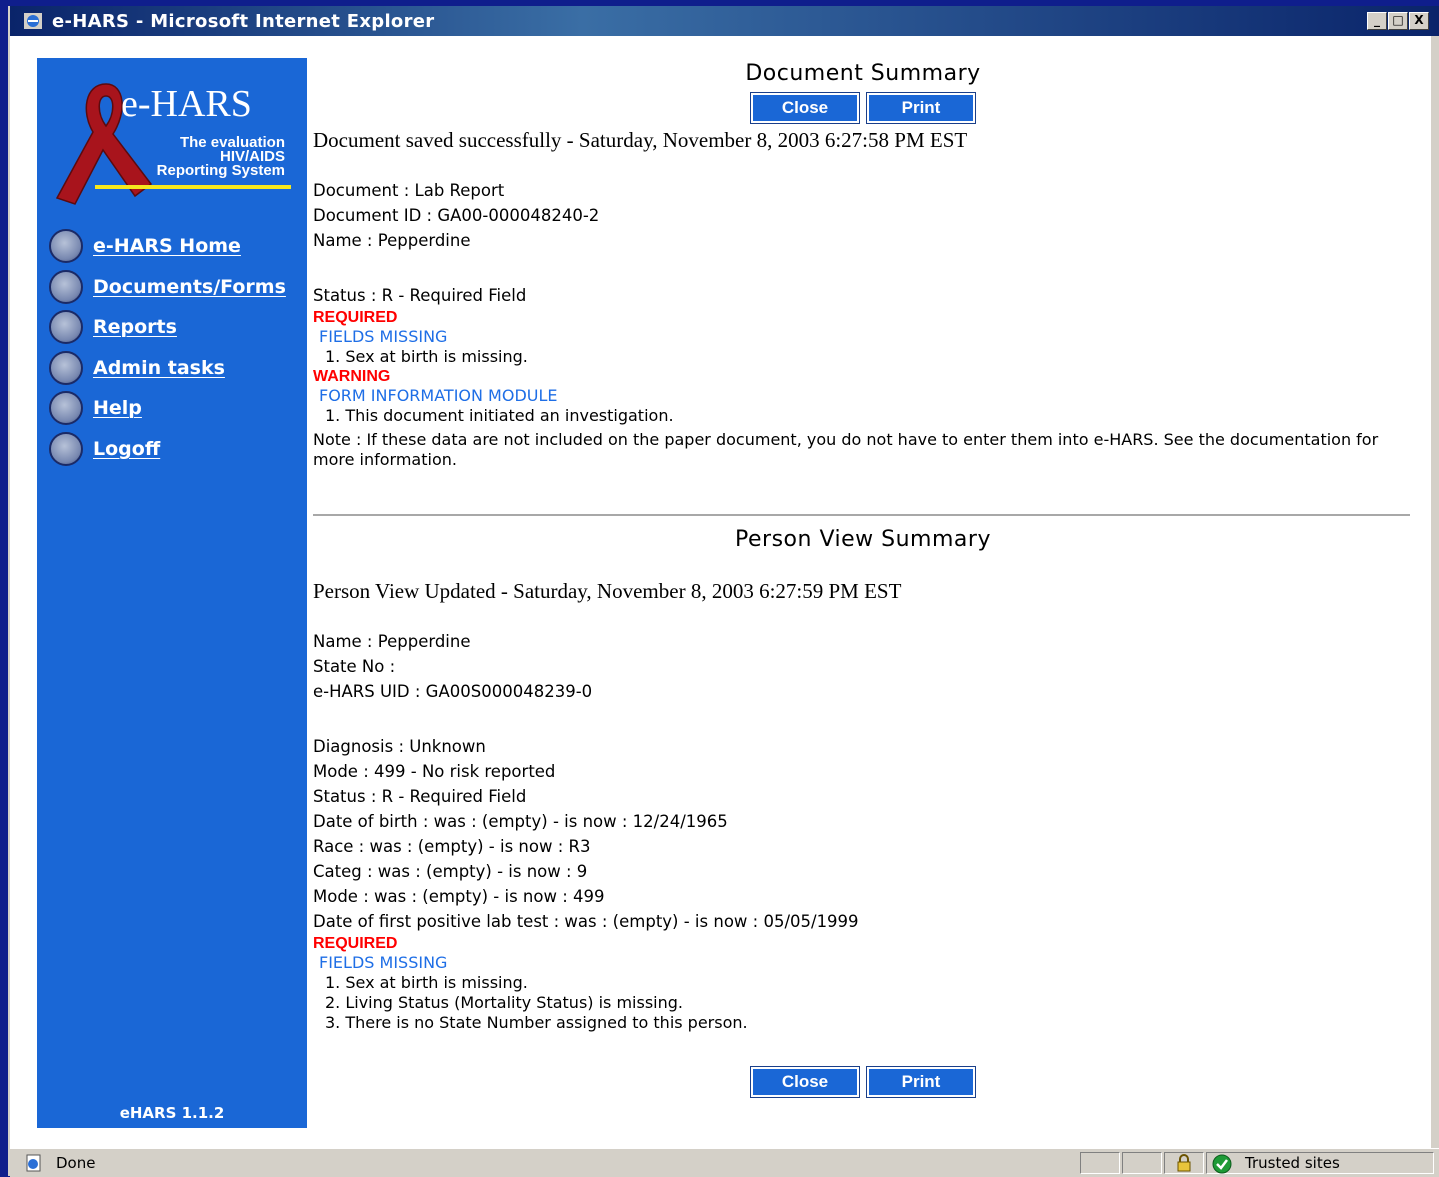 This screenshot has height=1177, width=1439. I want to click on sidebar-item-label: e-HARS Home, so click(167, 246).